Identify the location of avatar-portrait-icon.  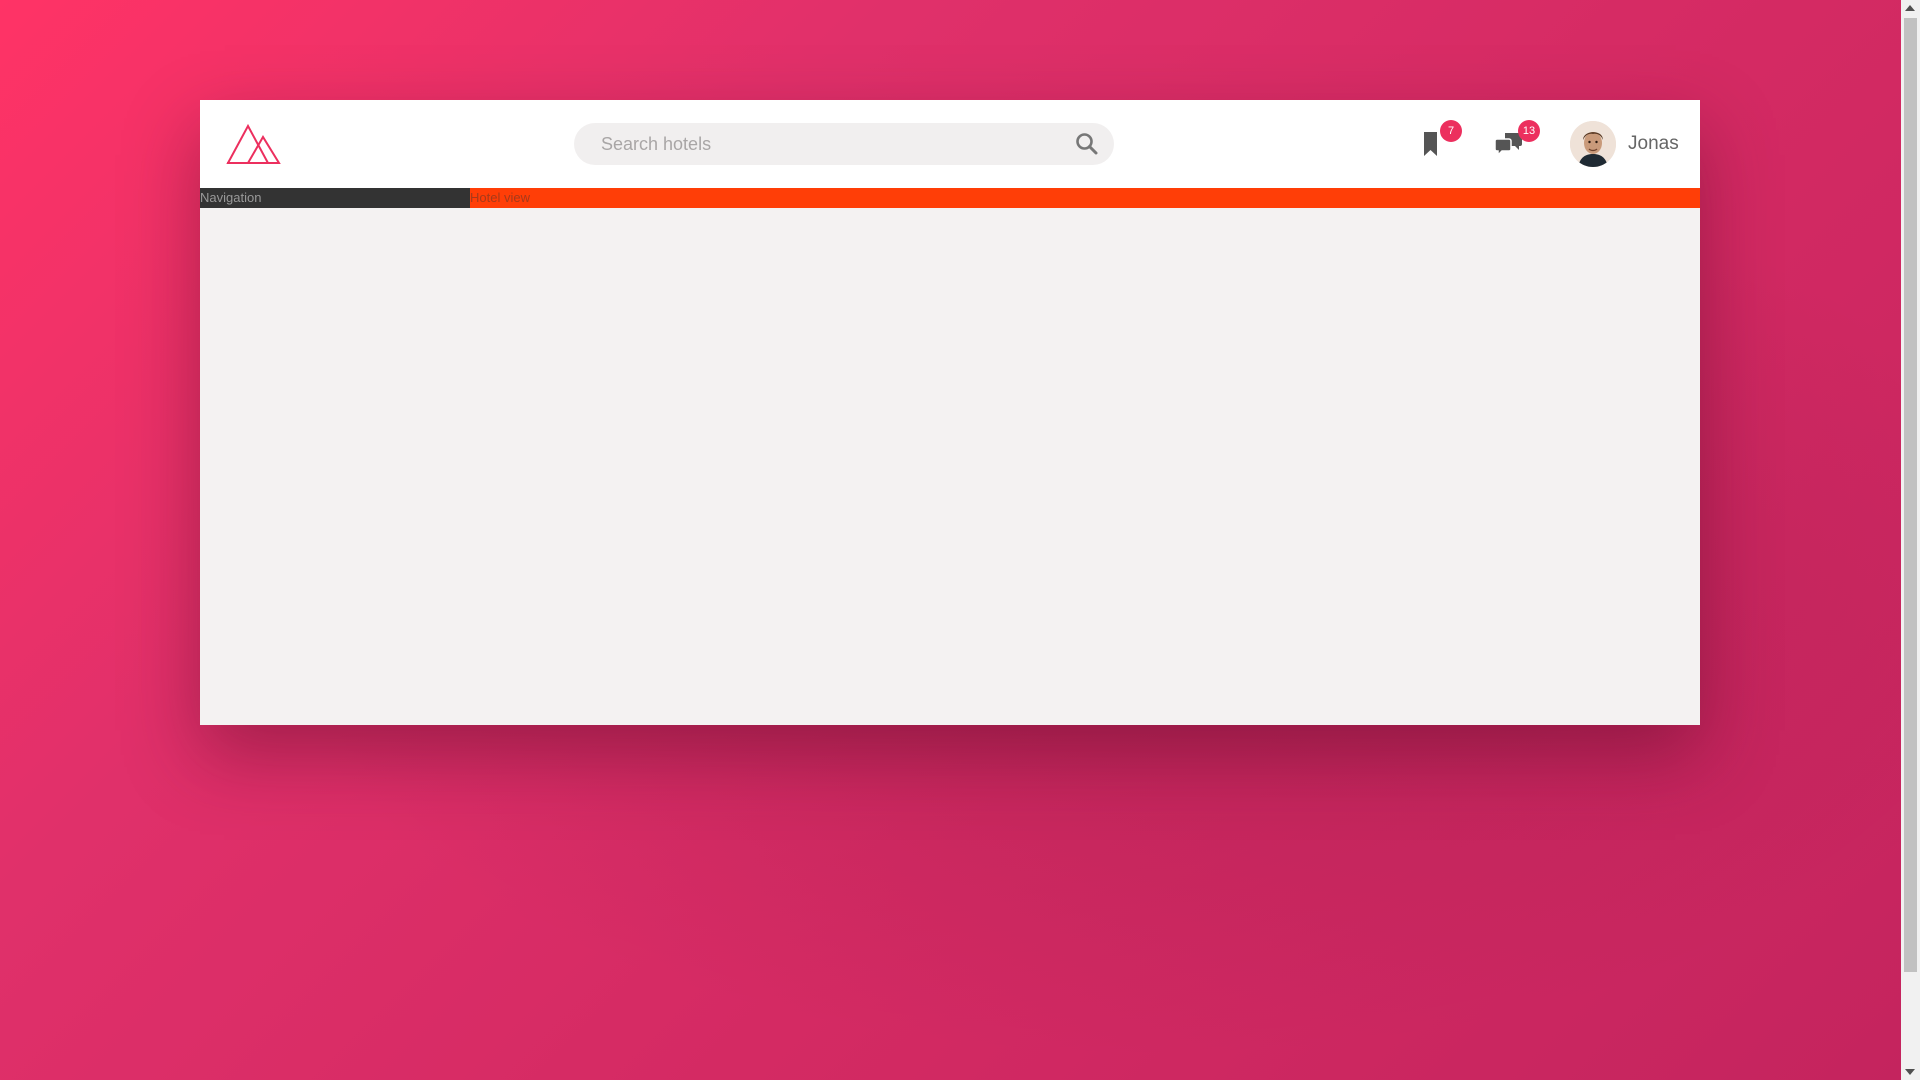
(1593, 144).